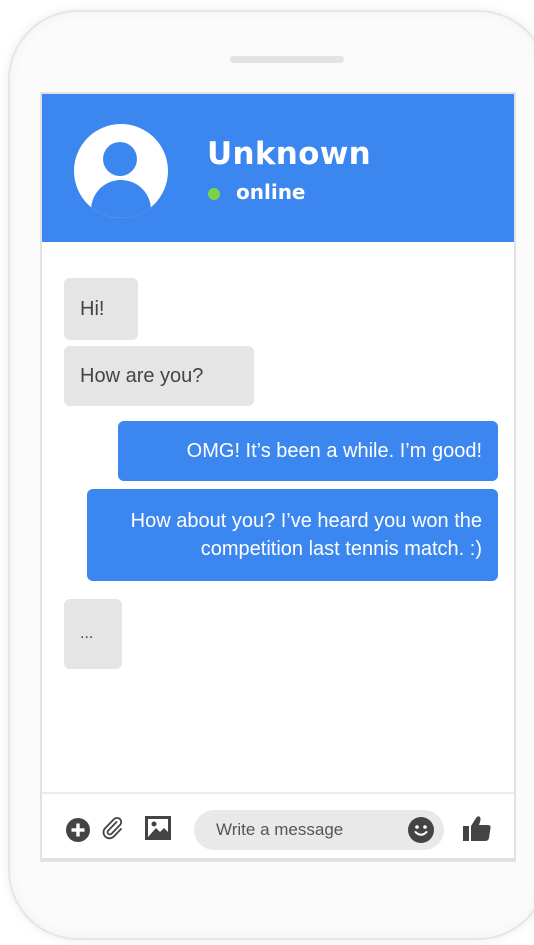  Describe the element at coordinates (159, 376) in the screenshot. I see `incoming-message: How are you?` at that location.